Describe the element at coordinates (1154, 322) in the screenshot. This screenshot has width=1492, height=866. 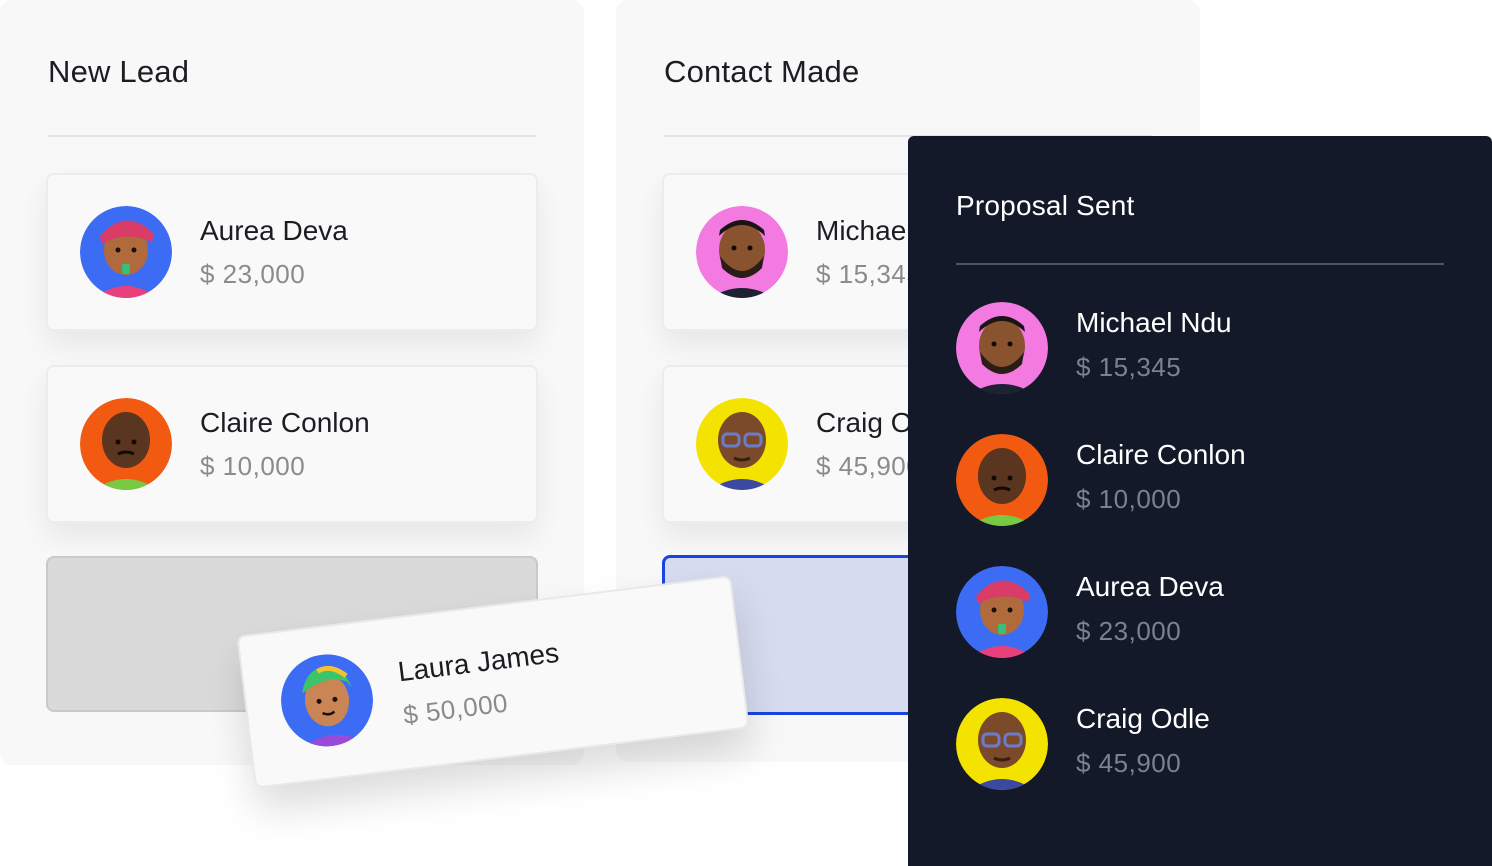
I see `lead-name: Michael Ndu` at that location.